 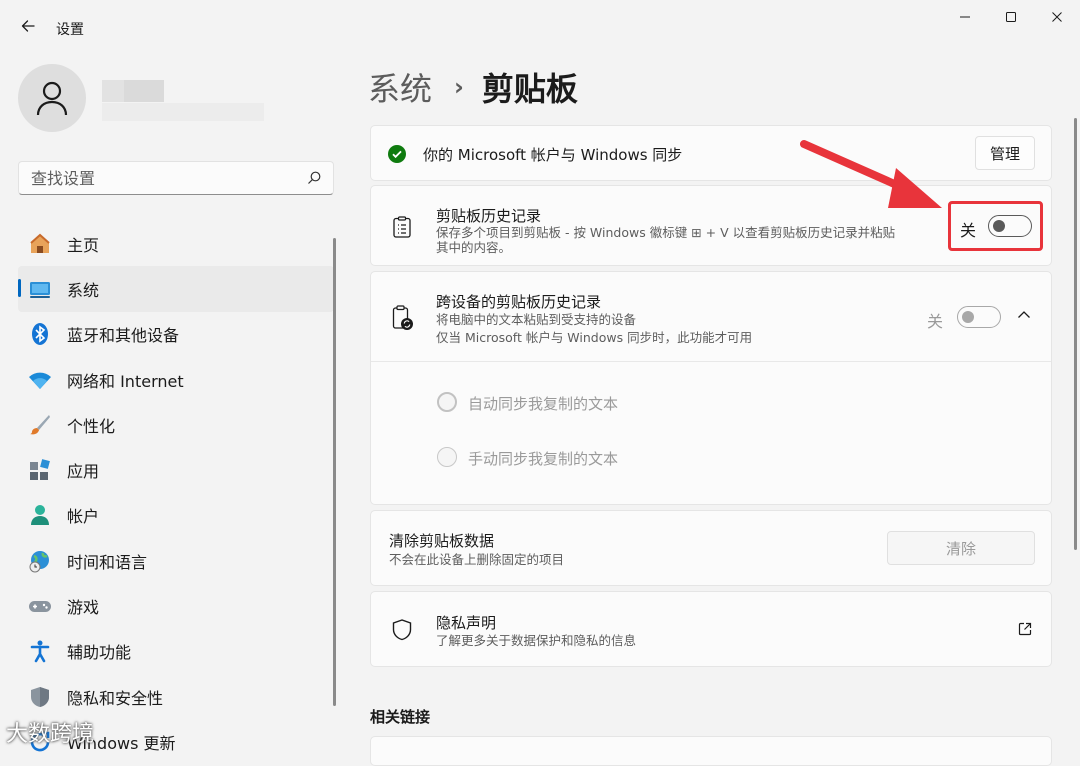 I want to click on back-button, so click(x=28, y=26).